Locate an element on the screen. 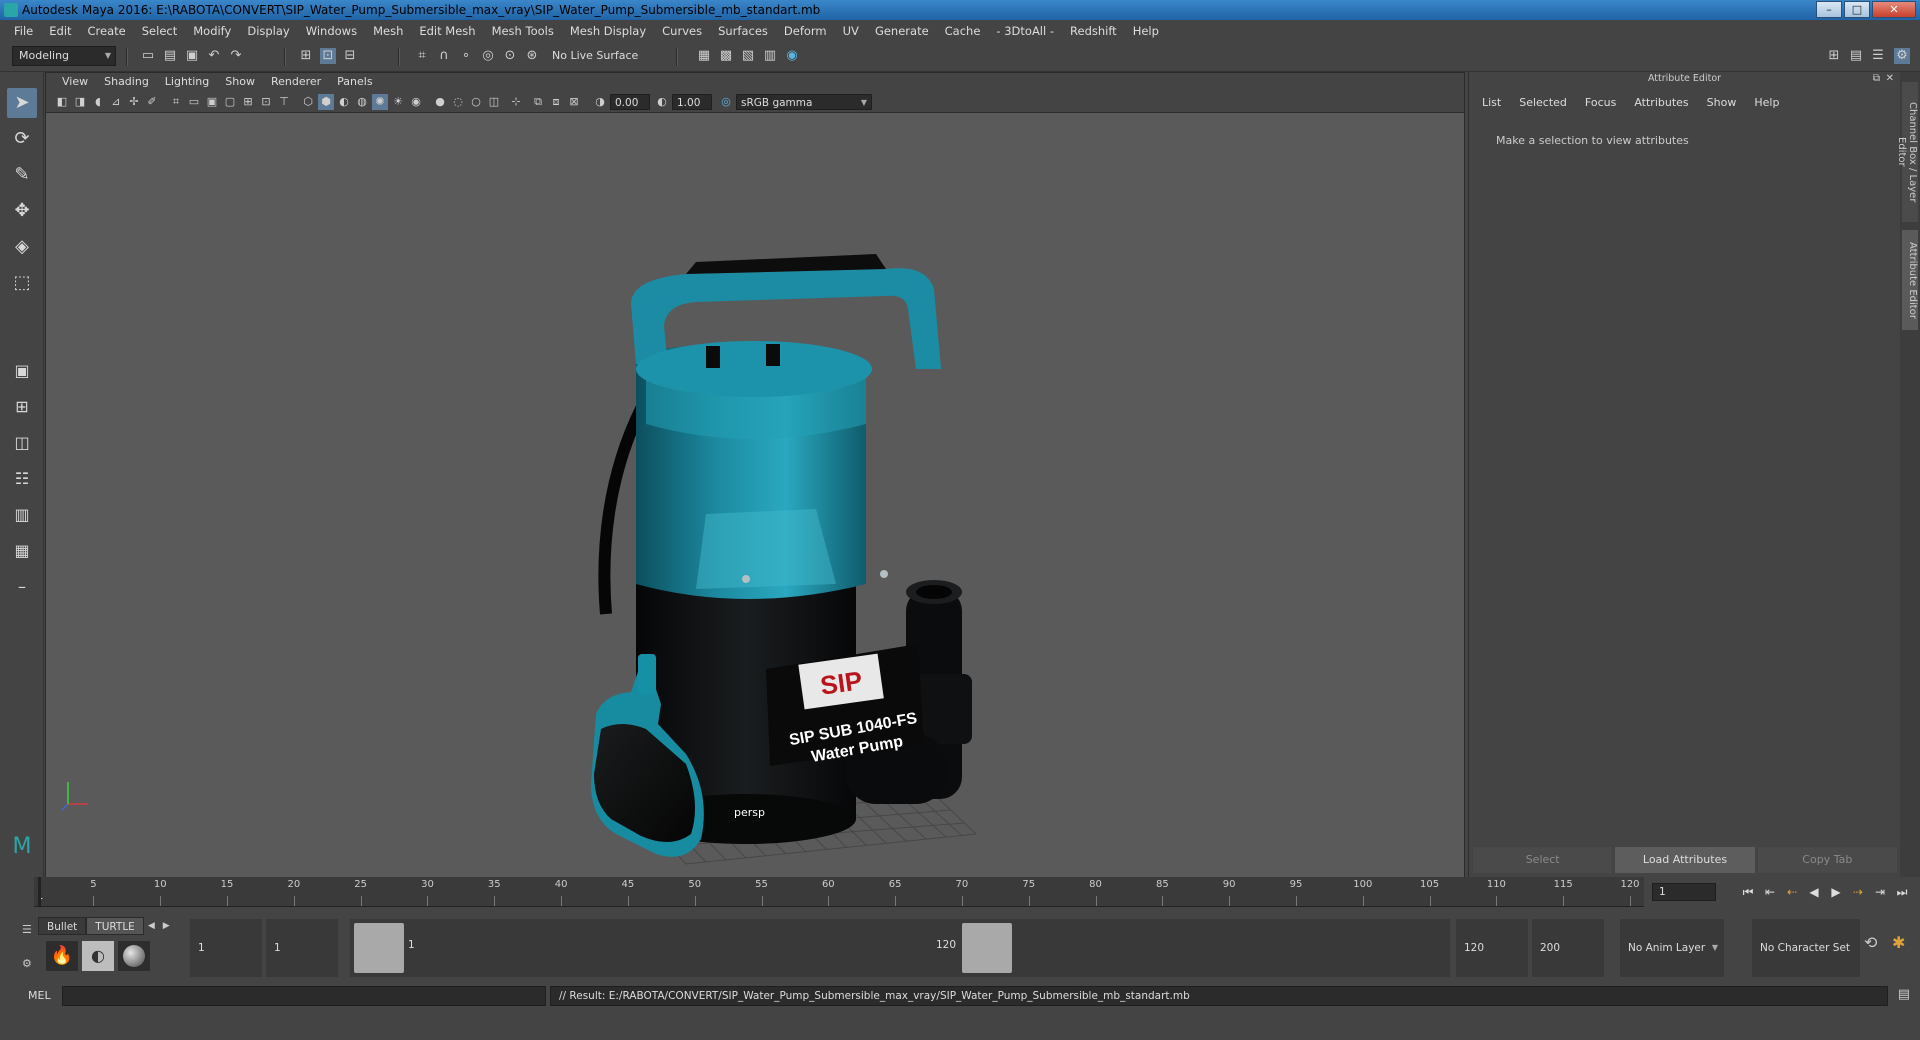 Image resolution: width=1920 pixels, height=1040 pixels. snap-grid-icon: ⌗ is located at coordinates (422, 56).